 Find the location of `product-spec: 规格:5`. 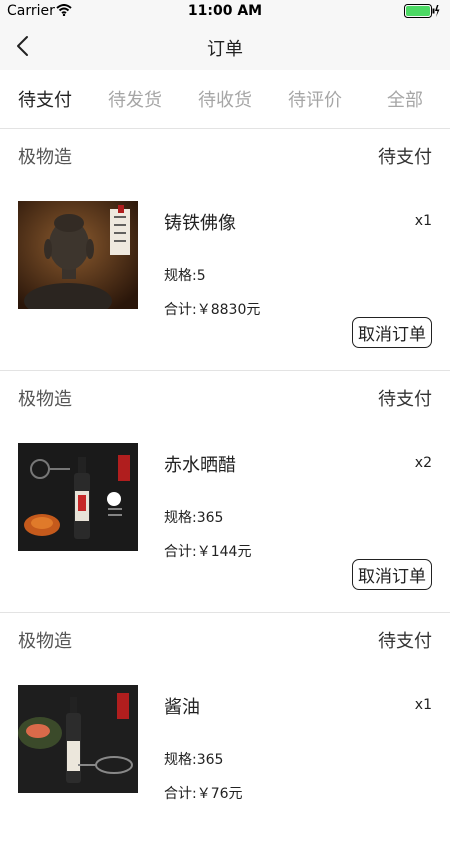

product-spec: 规格:5 is located at coordinates (185, 276).